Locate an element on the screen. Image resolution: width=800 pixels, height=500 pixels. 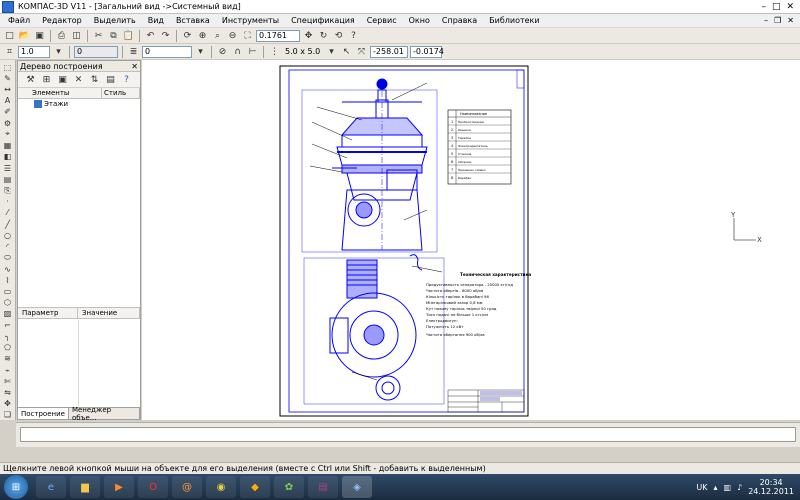
trim-icon: ✄ is located at coordinates (8, 381).